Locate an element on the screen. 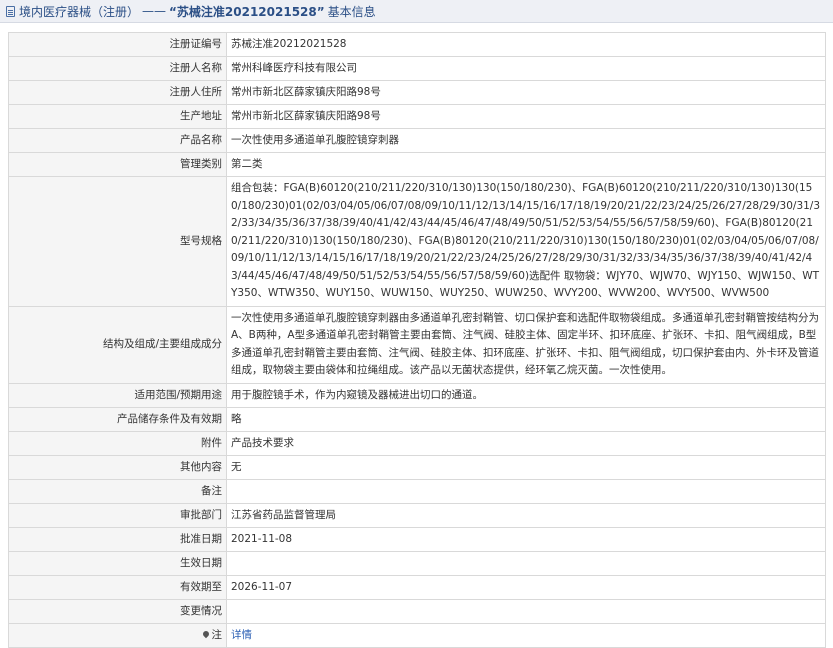 Image resolution: width=833 pixels, height=648 pixels. row-value: 江苏省药品监督管理局 is located at coordinates (526, 515).